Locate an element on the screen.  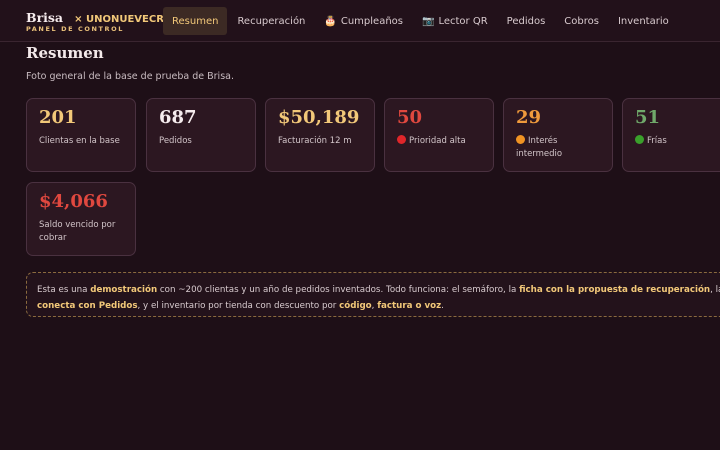
notice-highlight: conecta con Pedidos is located at coordinates (87, 306).